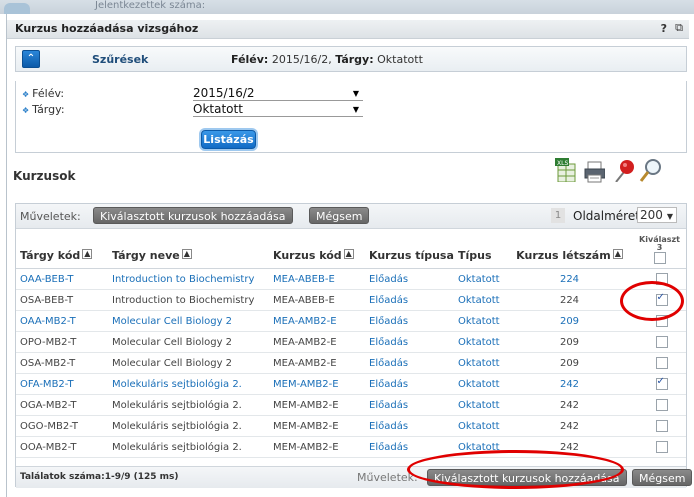  Describe the element at coordinates (662, 477) in the screenshot. I see `footer-cancel-button: Mégsem` at that location.